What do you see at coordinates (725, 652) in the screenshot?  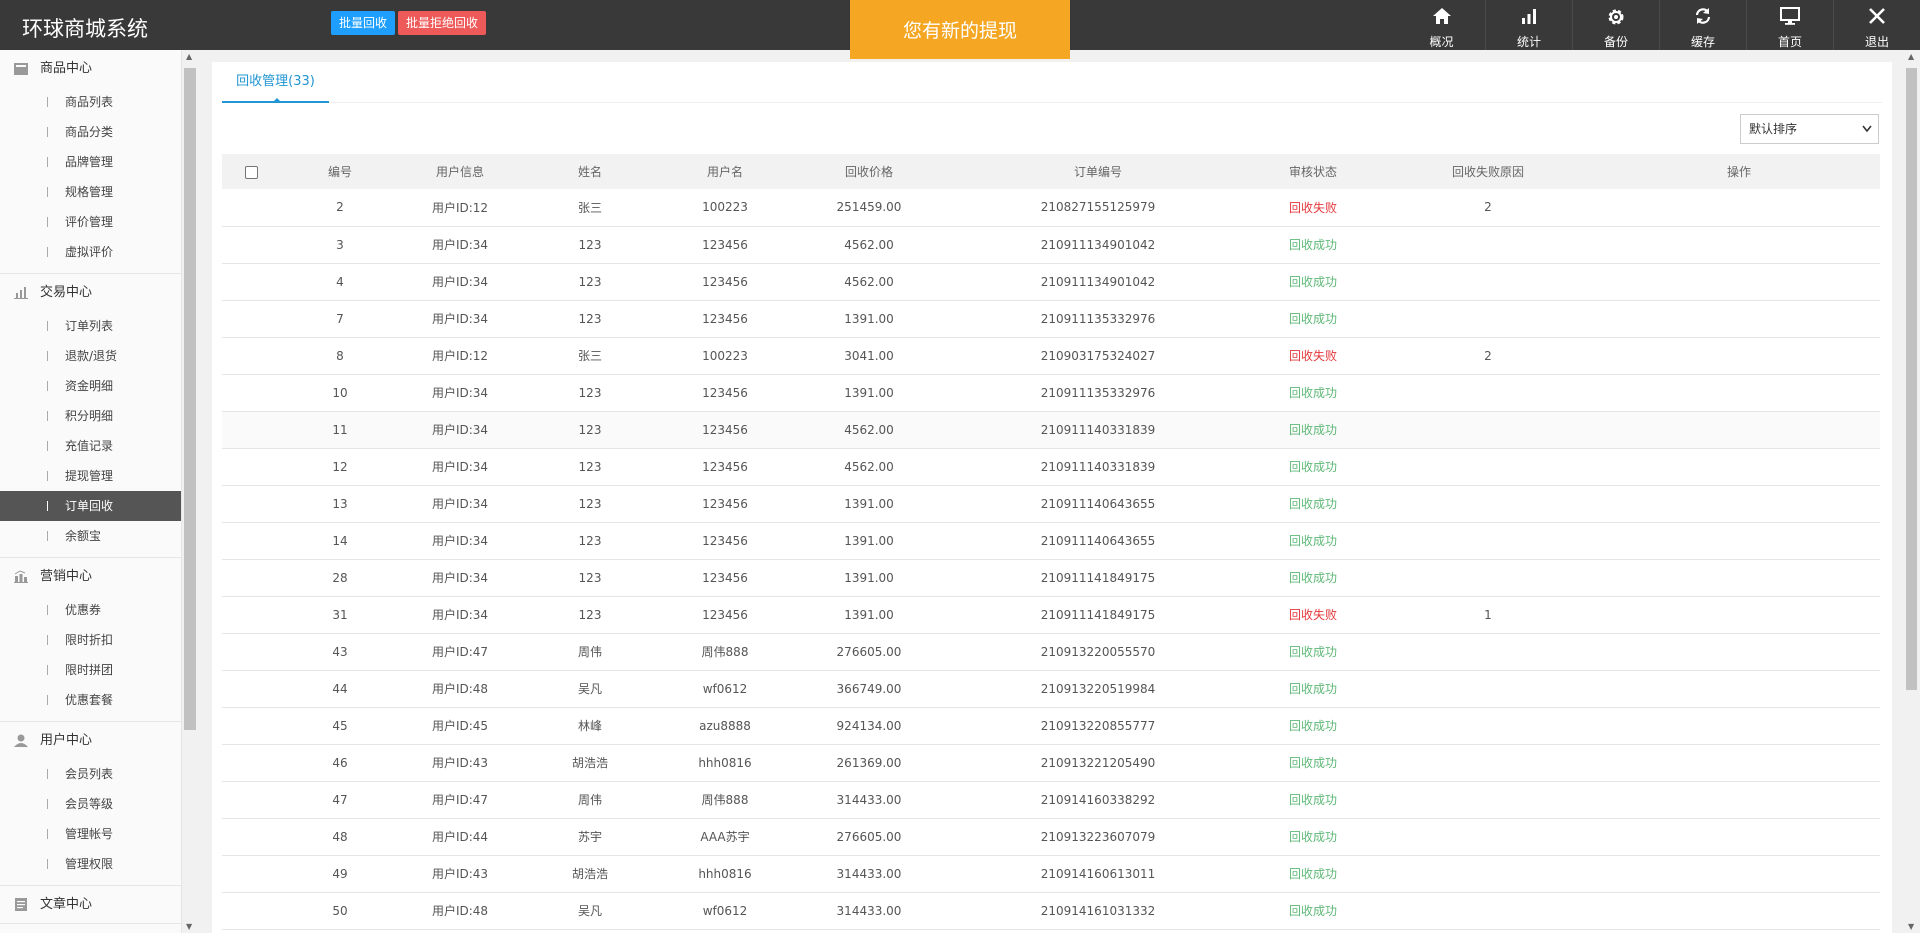 I see `cell-username: 周伟888` at bounding box center [725, 652].